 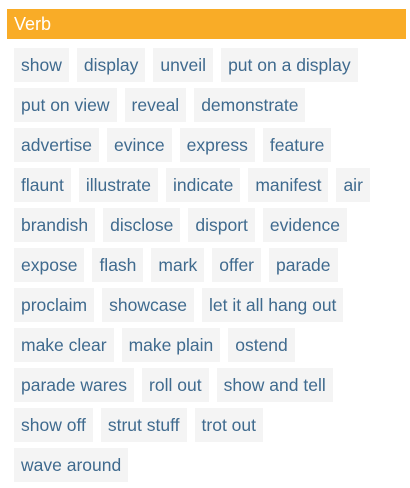 I want to click on synonym-chip: flash, so click(x=118, y=265).